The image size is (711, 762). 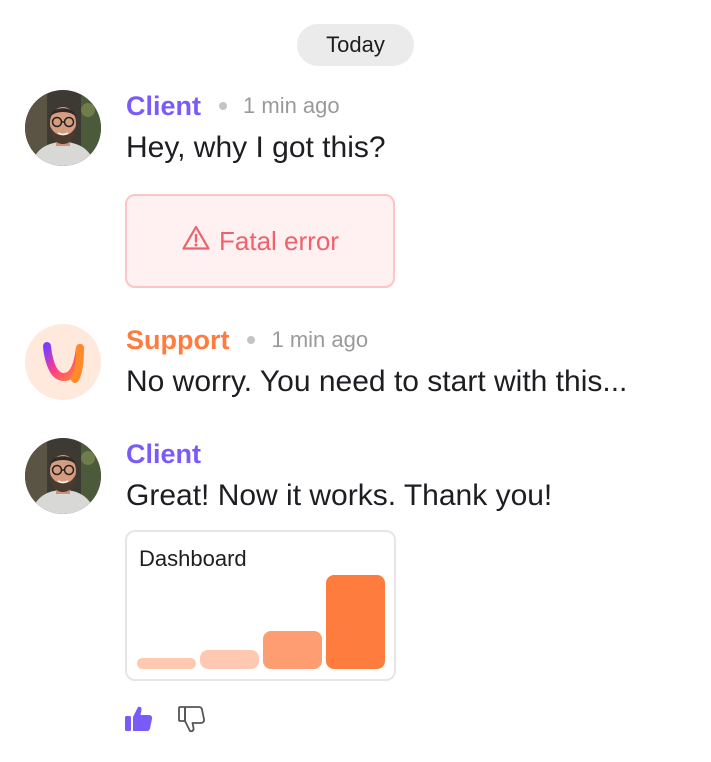 I want to click on dashboard-title: Dashboard, so click(x=193, y=558).